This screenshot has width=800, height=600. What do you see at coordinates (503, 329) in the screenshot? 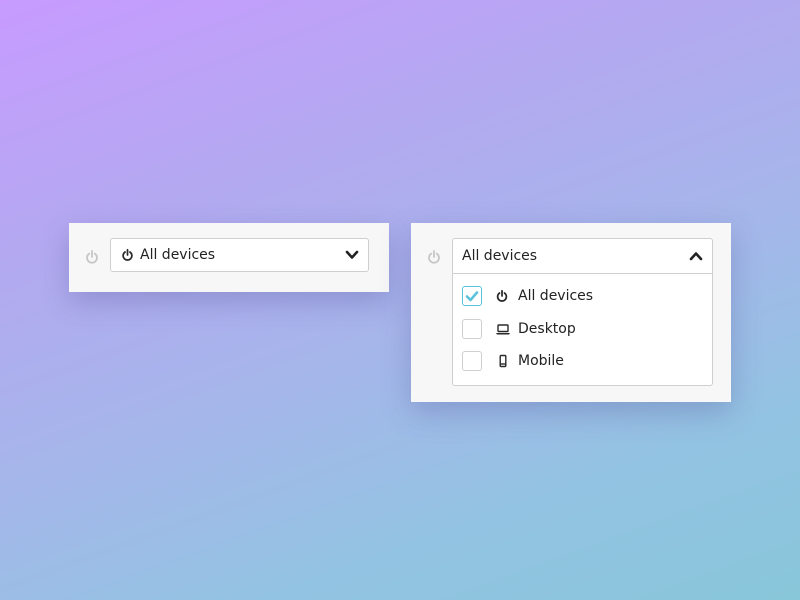
I see `laptop-icon` at bounding box center [503, 329].